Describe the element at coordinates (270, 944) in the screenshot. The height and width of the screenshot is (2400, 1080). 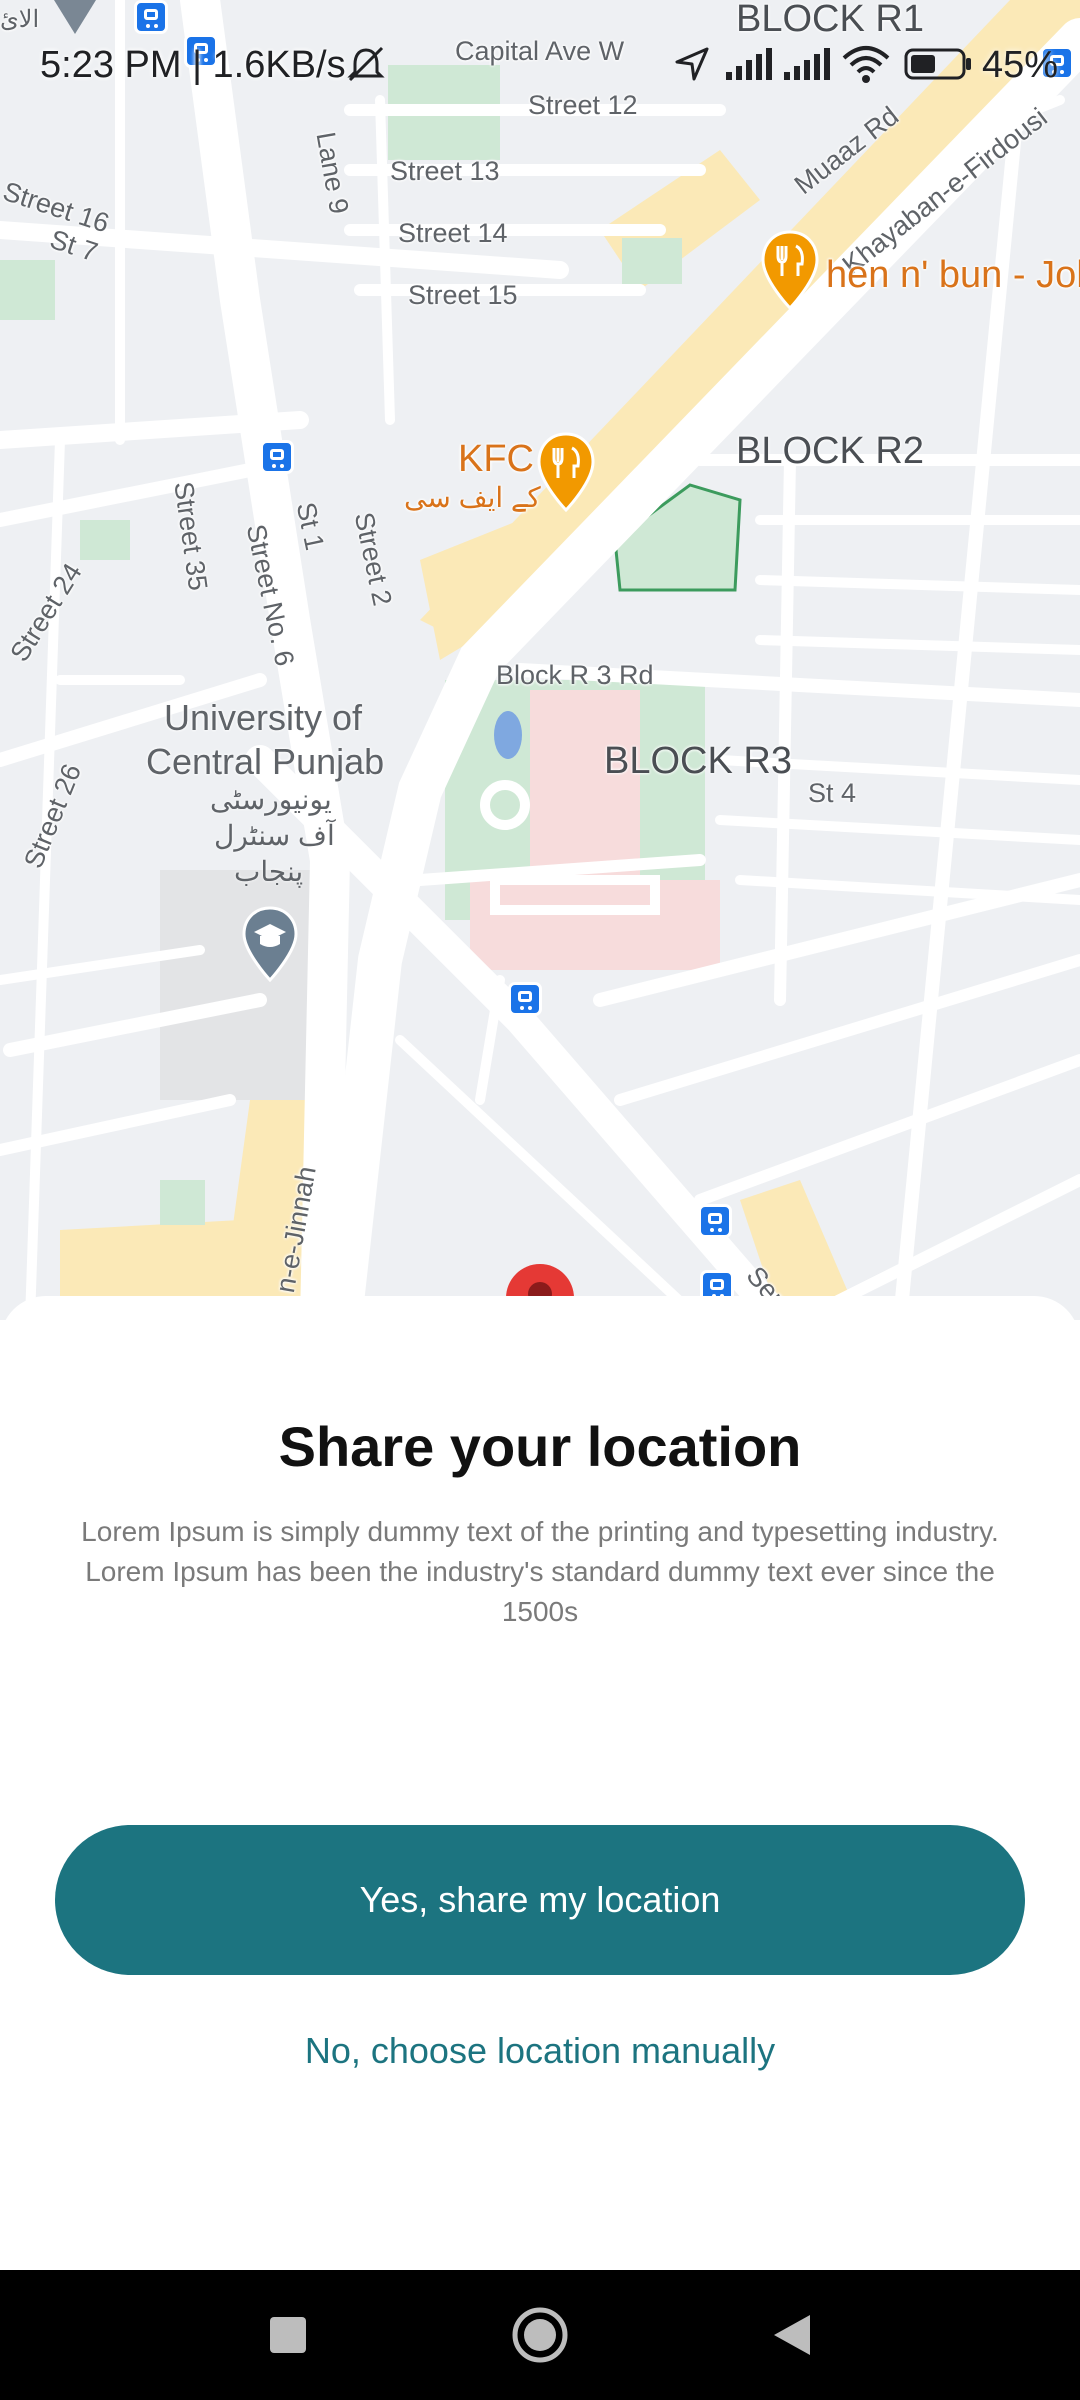
I see `university-pin-icon` at that location.